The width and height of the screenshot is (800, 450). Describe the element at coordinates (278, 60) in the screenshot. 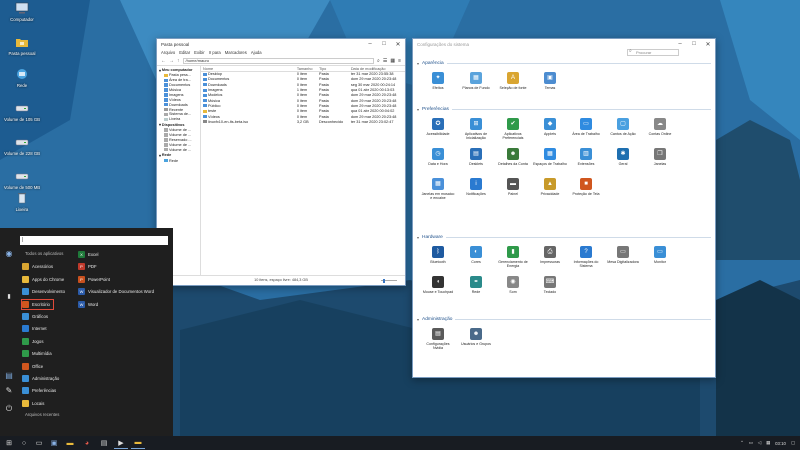

I see `location-bar: /home/mauro` at that location.